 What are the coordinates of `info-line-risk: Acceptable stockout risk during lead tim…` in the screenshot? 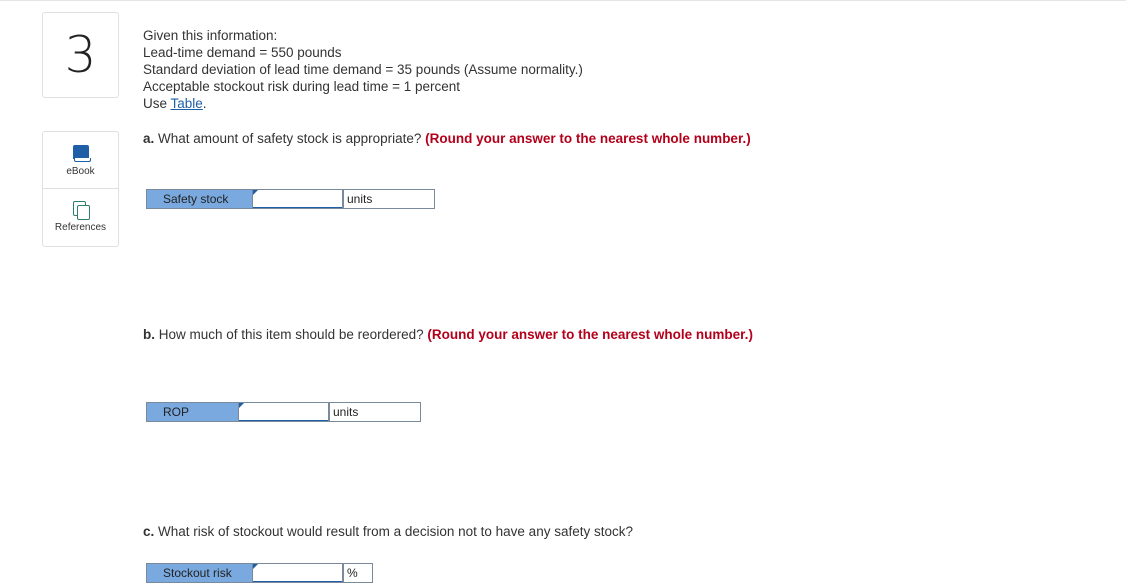 It's located at (302, 86).